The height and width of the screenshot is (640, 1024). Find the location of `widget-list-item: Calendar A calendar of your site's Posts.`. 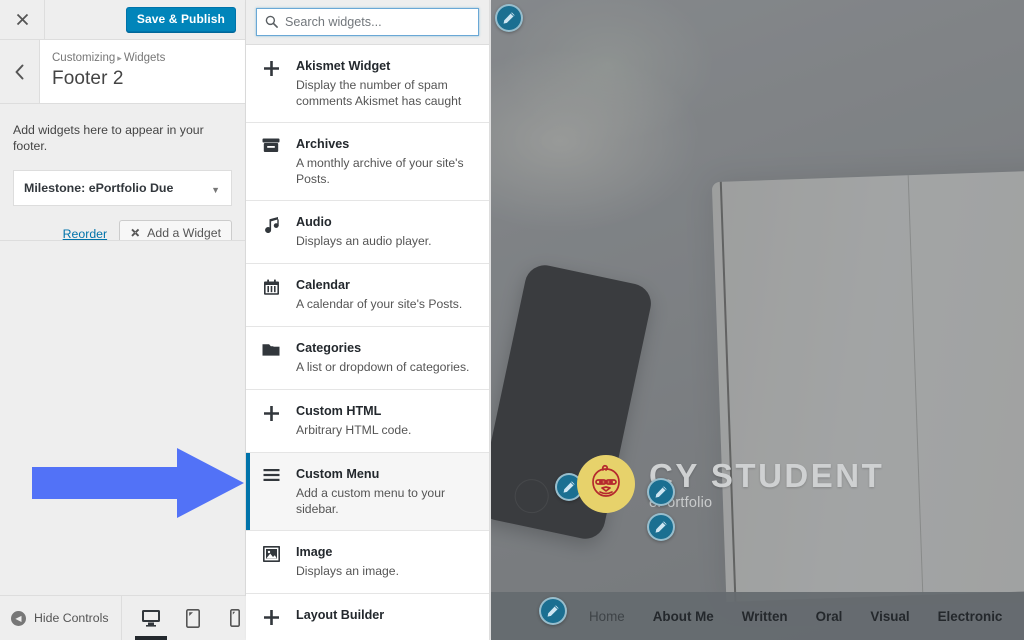

widget-list-item: Calendar A calendar of your site's Posts. is located at coordinates (367, 295).